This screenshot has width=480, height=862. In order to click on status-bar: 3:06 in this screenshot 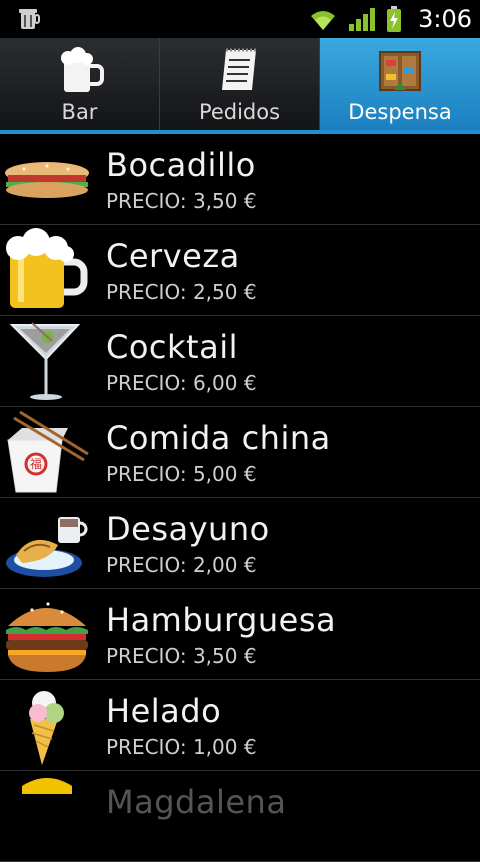, I will do `click(240, 19)`.